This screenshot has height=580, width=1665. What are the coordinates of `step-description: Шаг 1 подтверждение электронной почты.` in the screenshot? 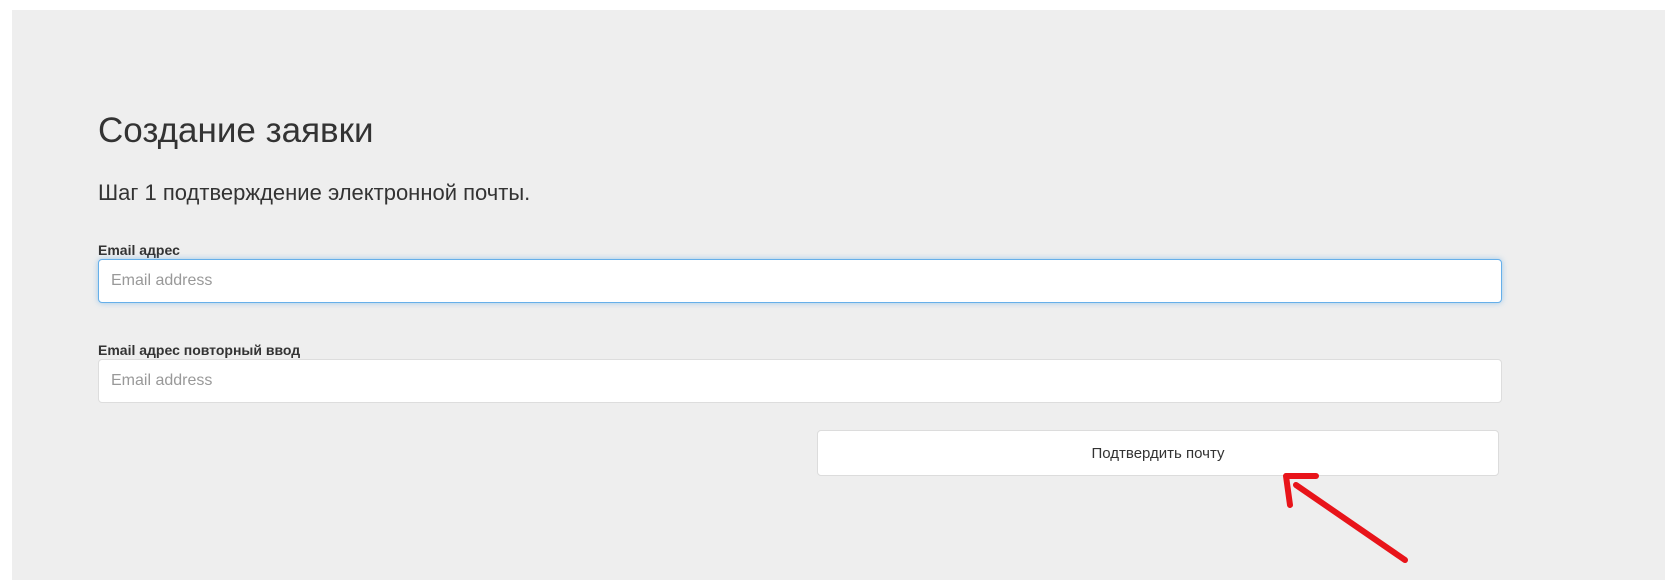 It's located at (314, 192).